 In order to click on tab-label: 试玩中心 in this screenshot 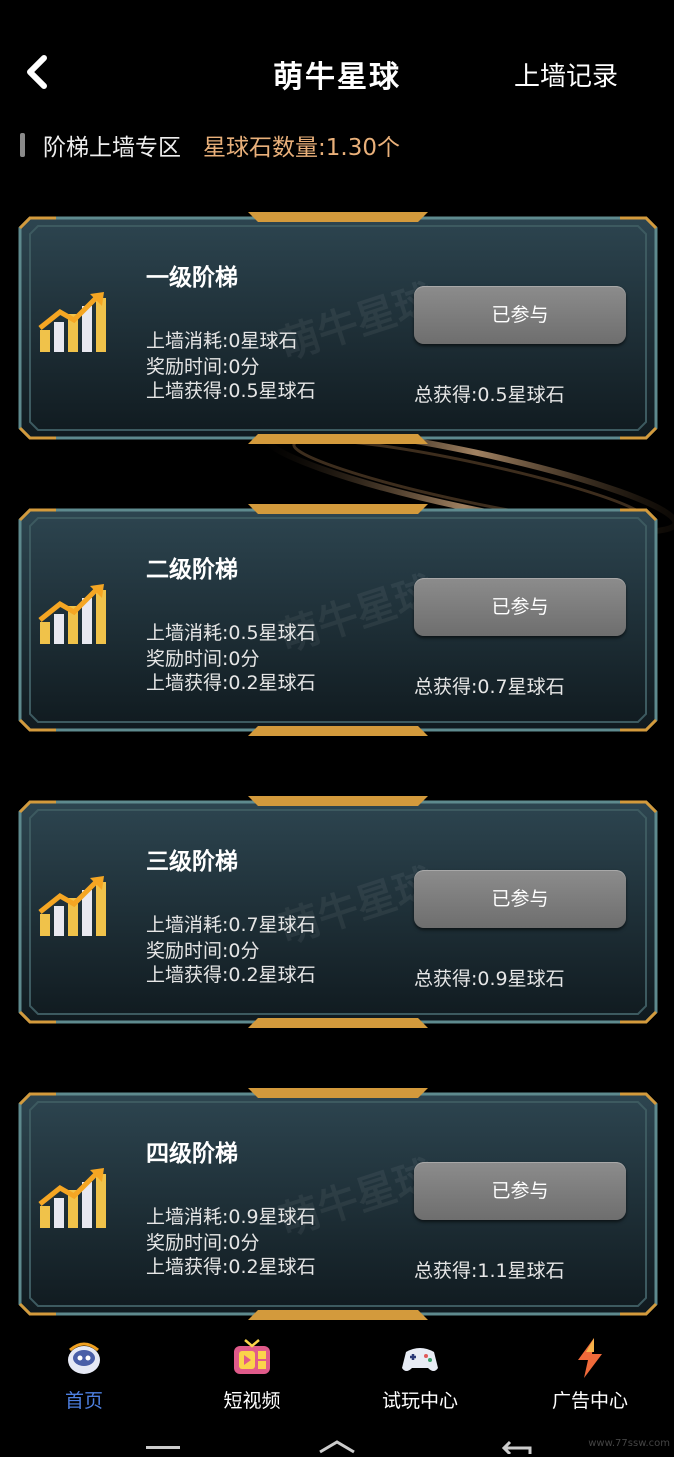, I will do `click(419, 1401)`.